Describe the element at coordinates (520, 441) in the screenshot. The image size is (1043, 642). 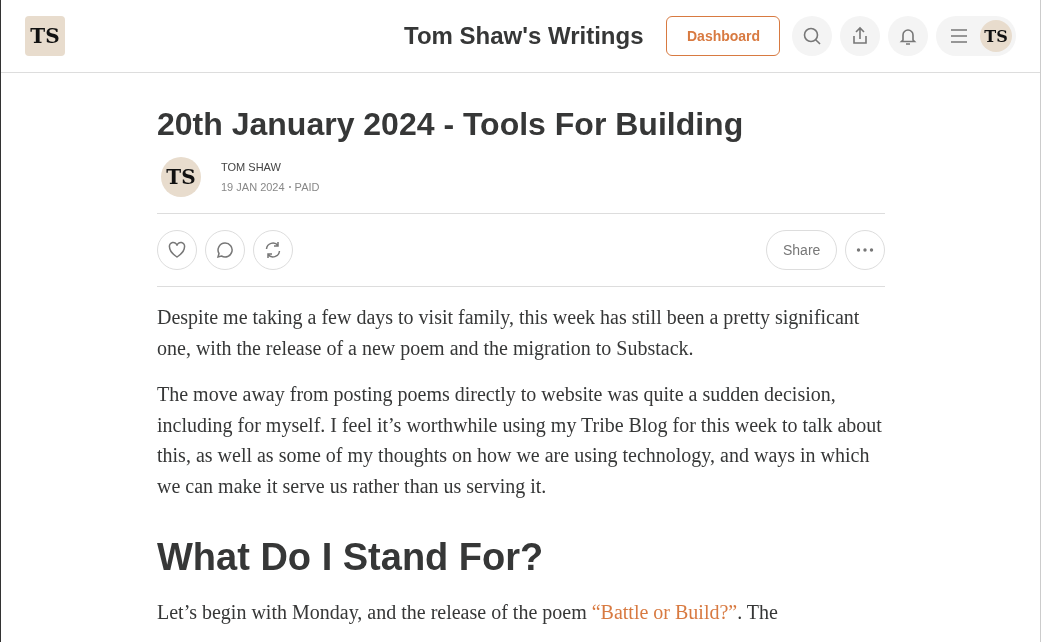
I see `paragraph: The move away from posting poems directly to website was quite a sudden decision, including for myself. I feel it’s worthwhile using my Tribe Blog for this week to talk about this, as well as some of my thoughts on how we are using technology, and ways in which we can make it serve us rather than us serving it.` at that location.